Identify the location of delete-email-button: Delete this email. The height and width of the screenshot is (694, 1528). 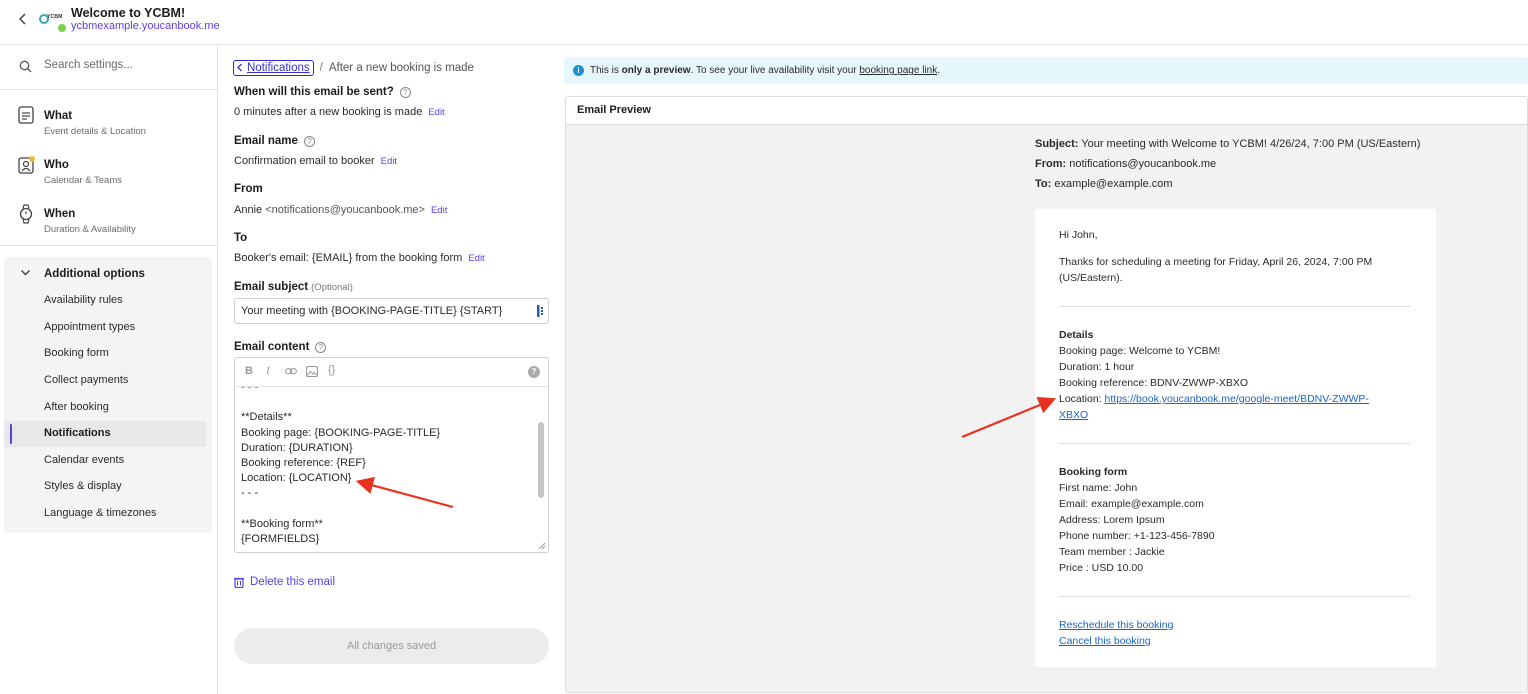
(284, 582).